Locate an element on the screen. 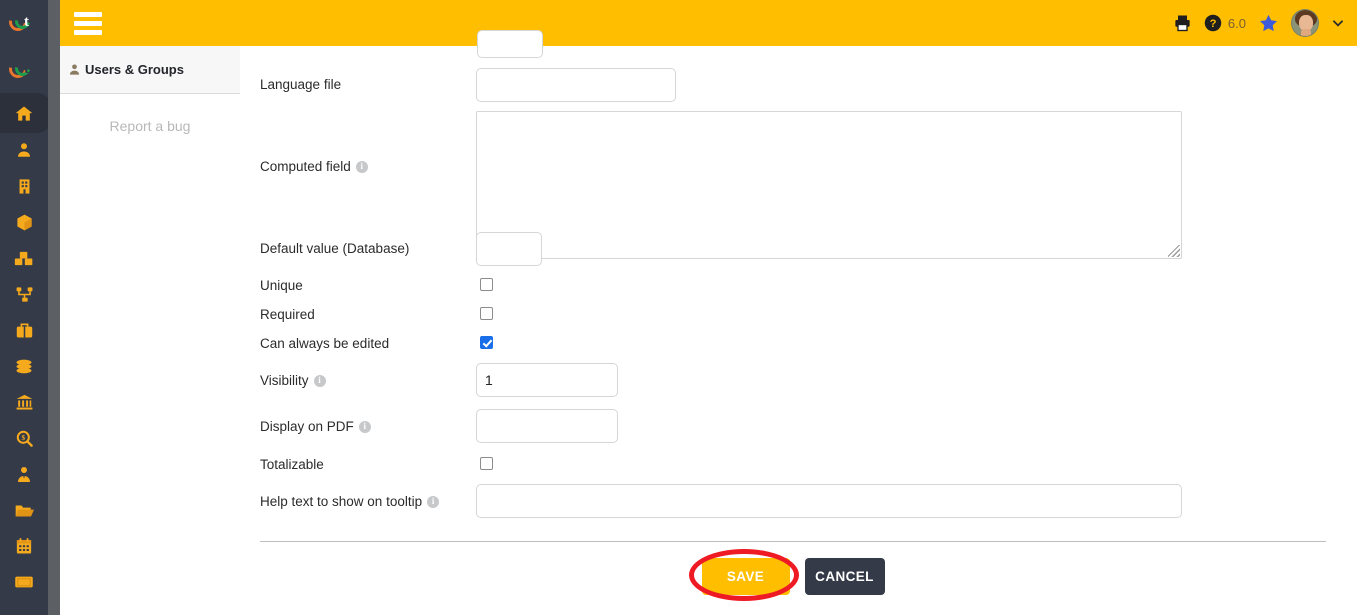 The height and width of the screenshot is (615, 1357). row-required: Required is located at coordinates (287, 314).